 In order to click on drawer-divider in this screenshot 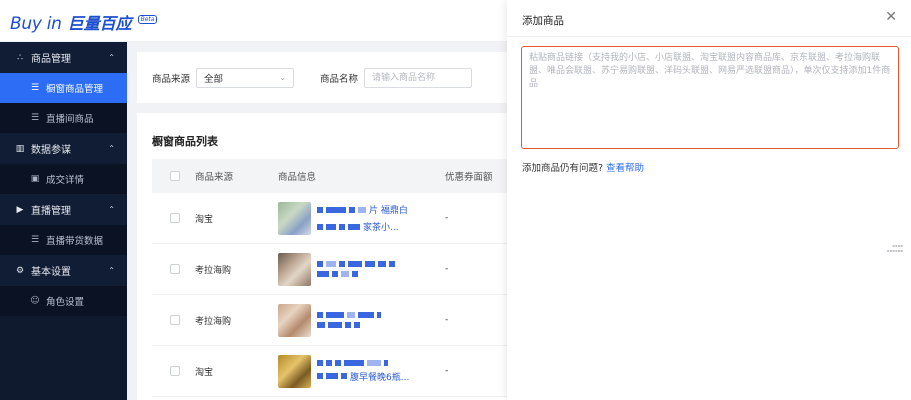, I will do `click(709, 36)`.